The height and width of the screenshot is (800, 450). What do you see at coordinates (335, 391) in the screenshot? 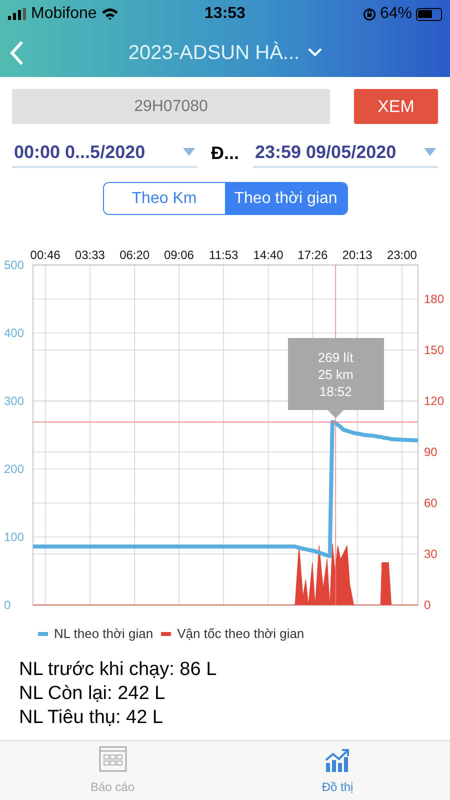
I see `tooltip-text: 18:52` at bounding box center [335, 391].